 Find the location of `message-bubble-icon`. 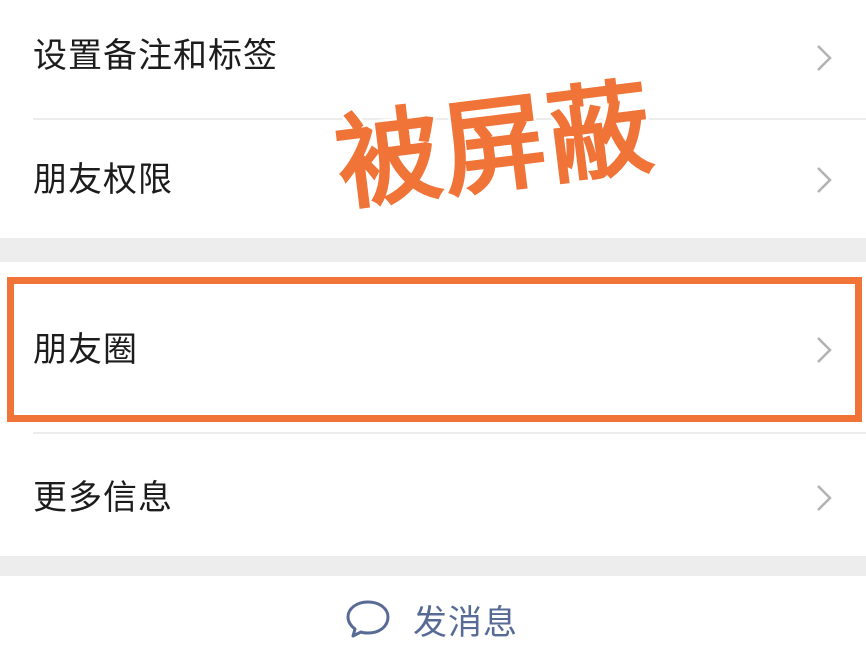

message-bubble-icon is located at coordinates (368, 619).